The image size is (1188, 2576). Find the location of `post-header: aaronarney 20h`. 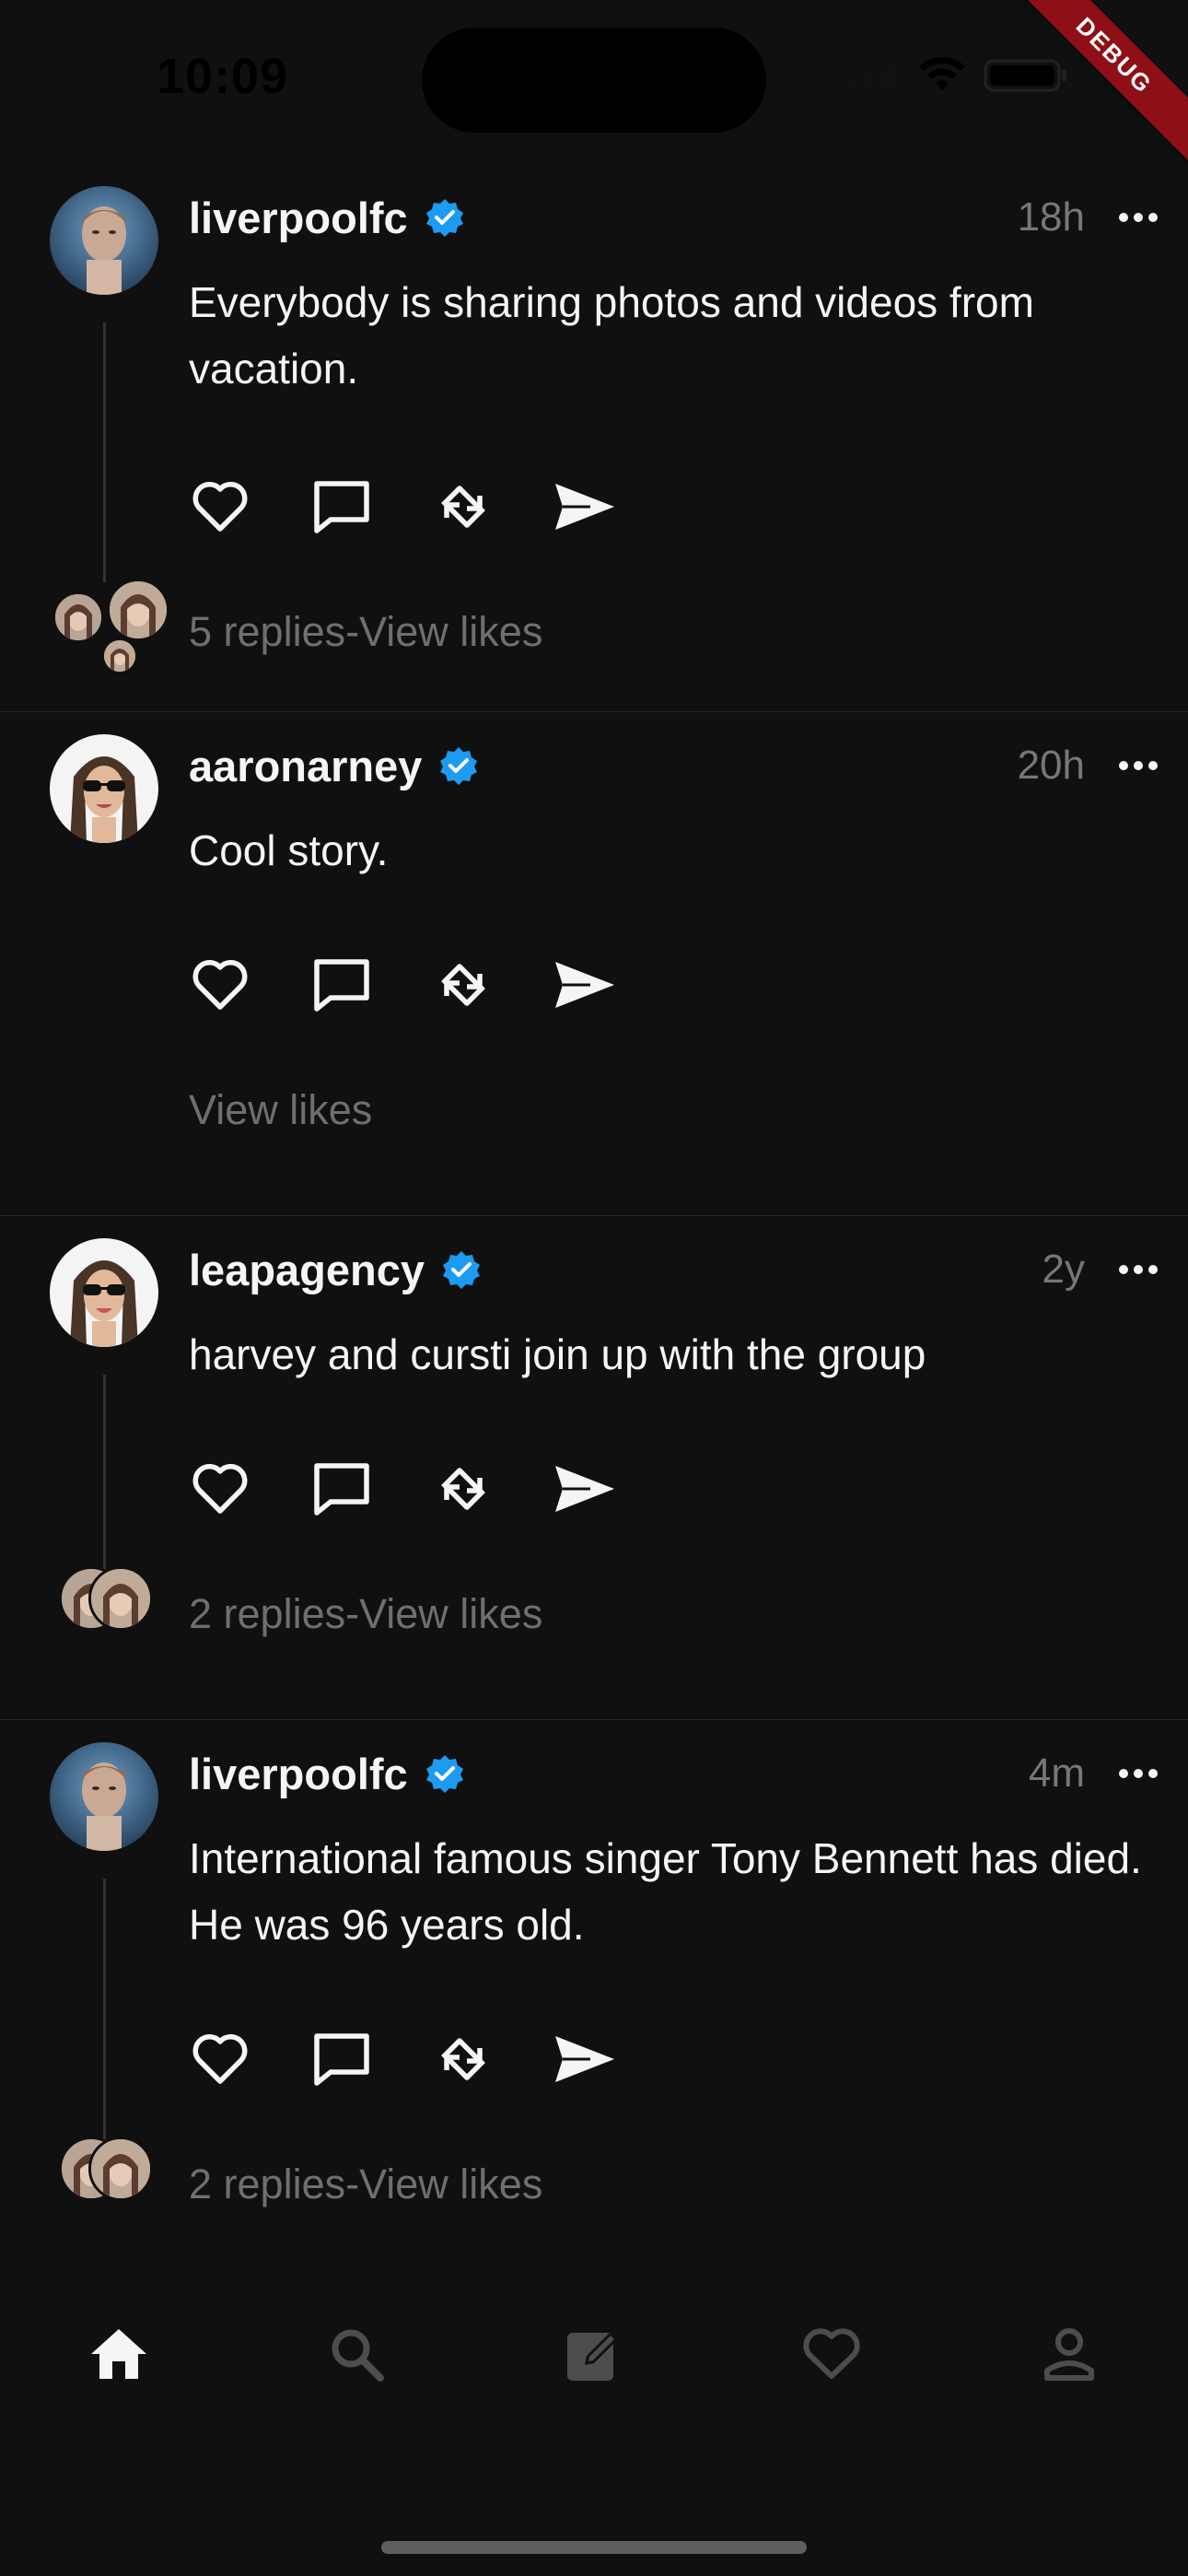

post-header: aaronarney 20h is located at coordinates (674, 765).